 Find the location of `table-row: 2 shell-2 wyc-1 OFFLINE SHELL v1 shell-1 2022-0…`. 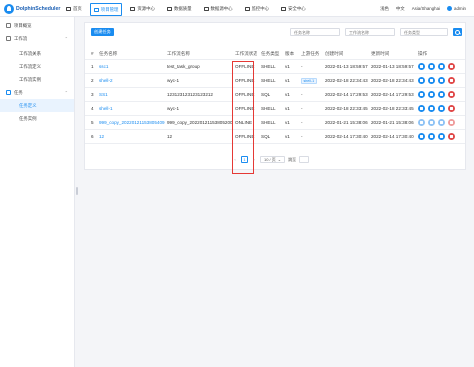

table-row: 2 shell-2 wyc-1 OFFLINE SHELL v1 shell-1 2022-0… is located at coordinates (275, 81).